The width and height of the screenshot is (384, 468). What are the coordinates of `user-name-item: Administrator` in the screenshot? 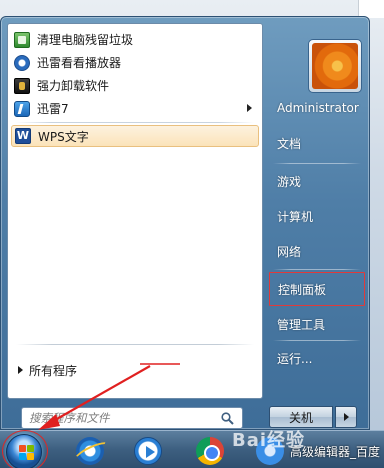 It's located at (317, 108).